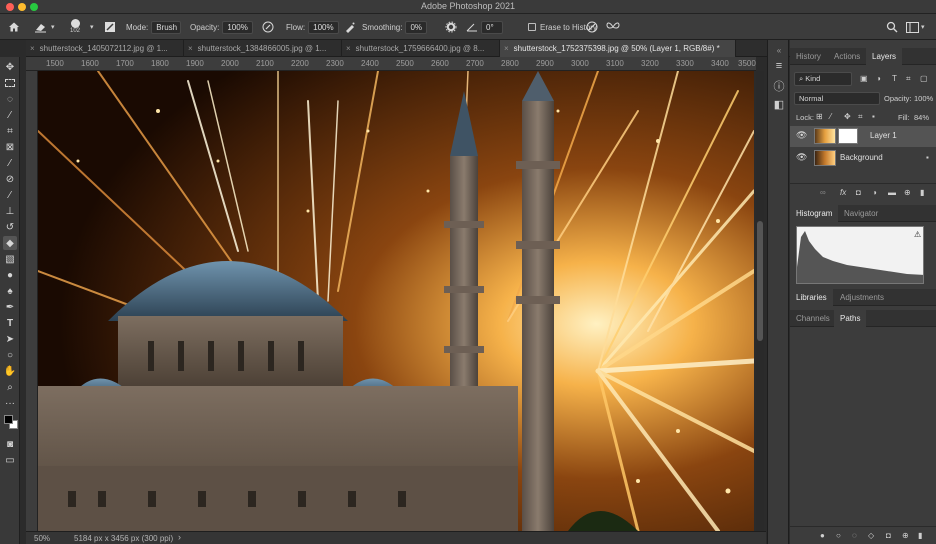  Describe the element at coordinates (44, 27) in the screenshot. I see `tool-preset-picker: ▾` at that location.